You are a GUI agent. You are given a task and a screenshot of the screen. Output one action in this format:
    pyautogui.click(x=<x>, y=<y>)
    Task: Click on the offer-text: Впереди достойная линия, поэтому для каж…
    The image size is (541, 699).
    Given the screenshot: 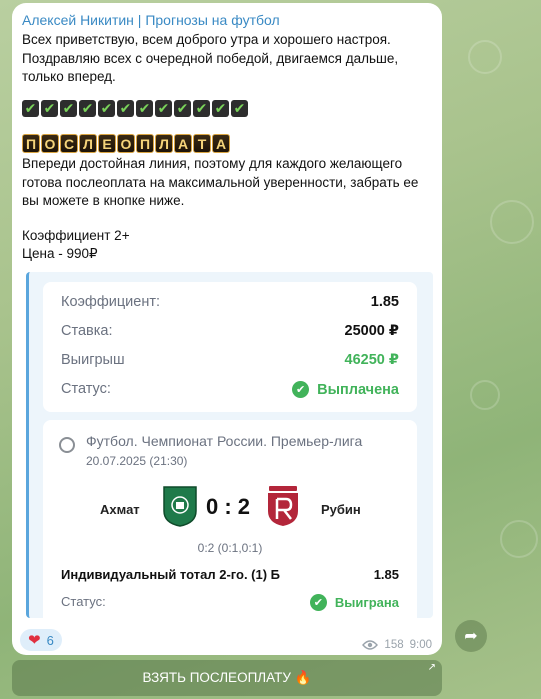 What is the action you would take?
    pyautogui.click(x=220, y=182)
    